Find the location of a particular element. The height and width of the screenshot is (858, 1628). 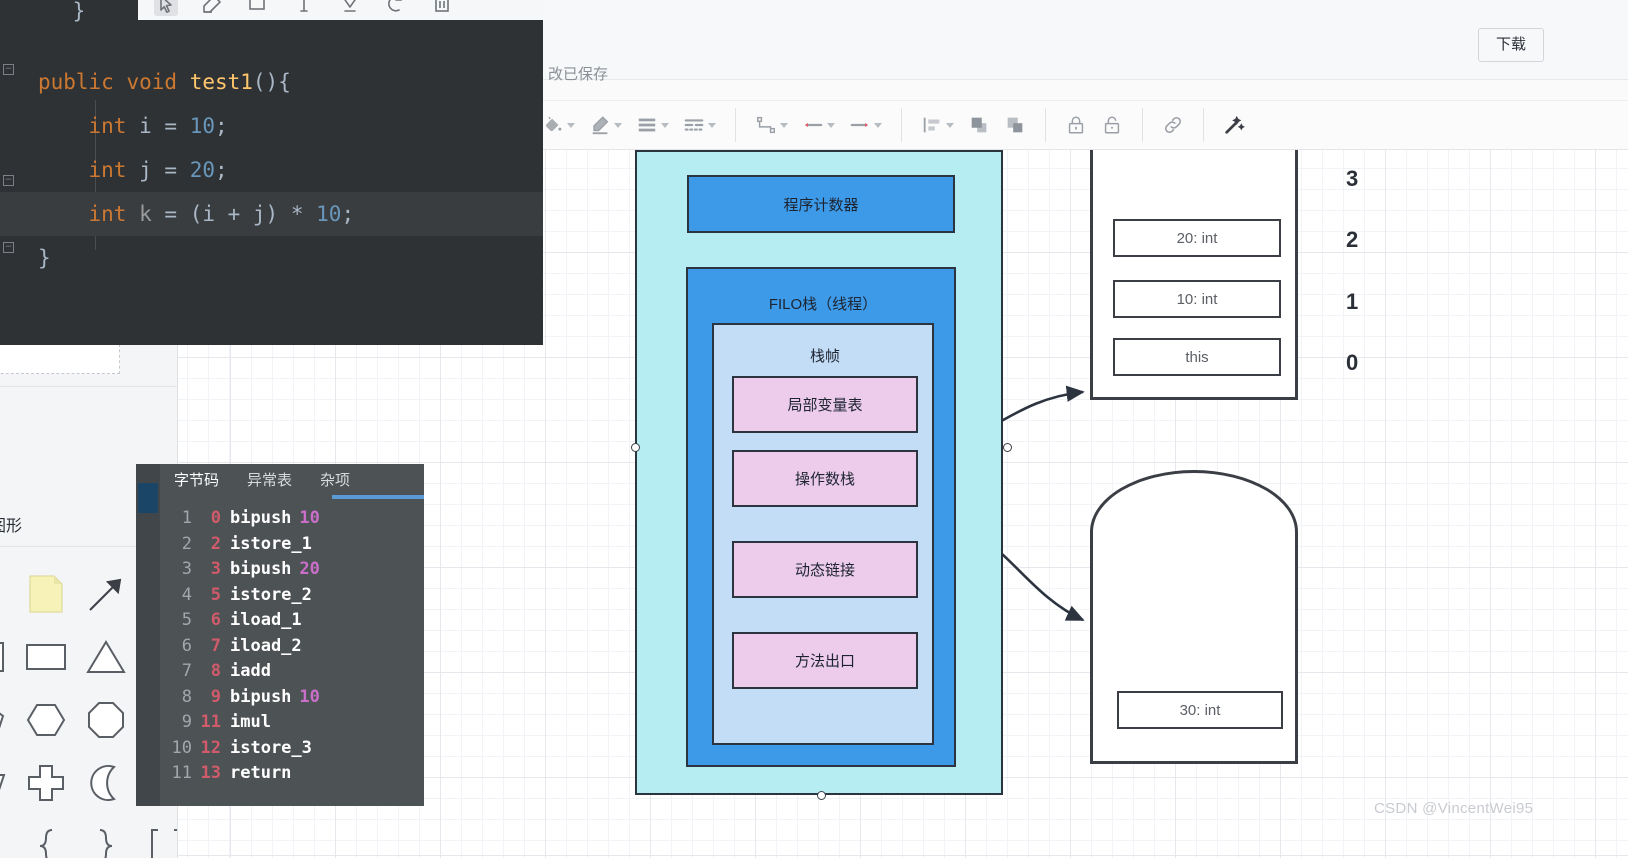

shape-item-trapezoid is located at coordinates (8, 782).